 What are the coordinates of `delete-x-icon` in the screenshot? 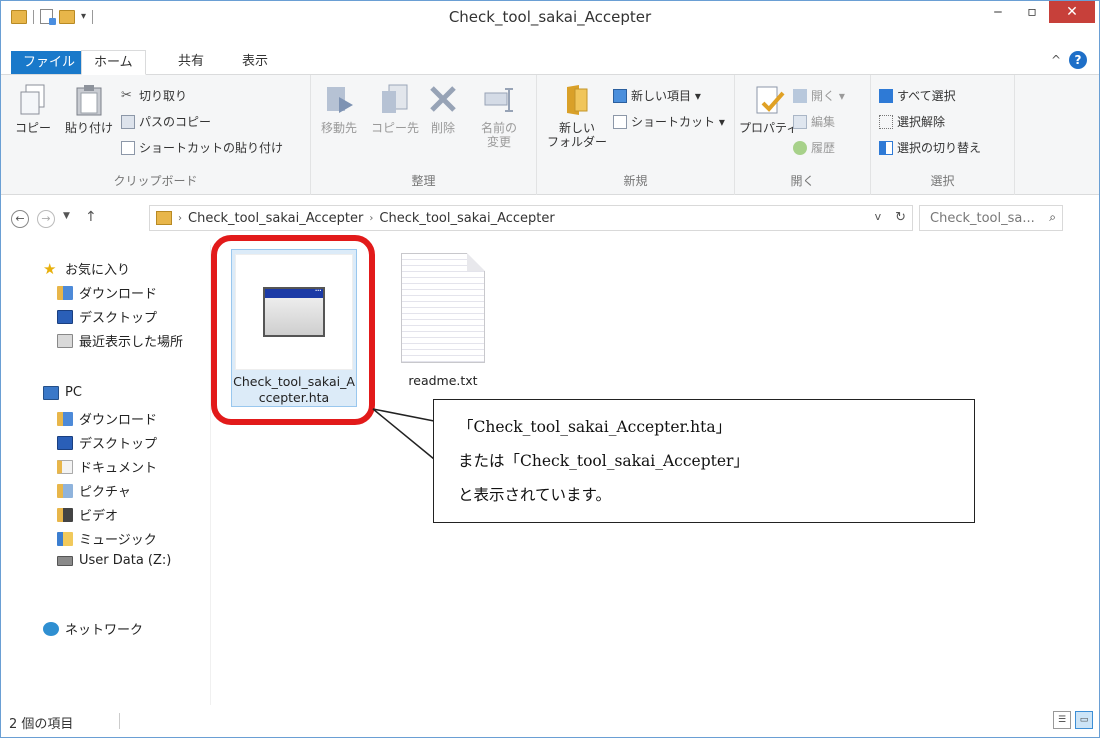 It's located at (443, 99).